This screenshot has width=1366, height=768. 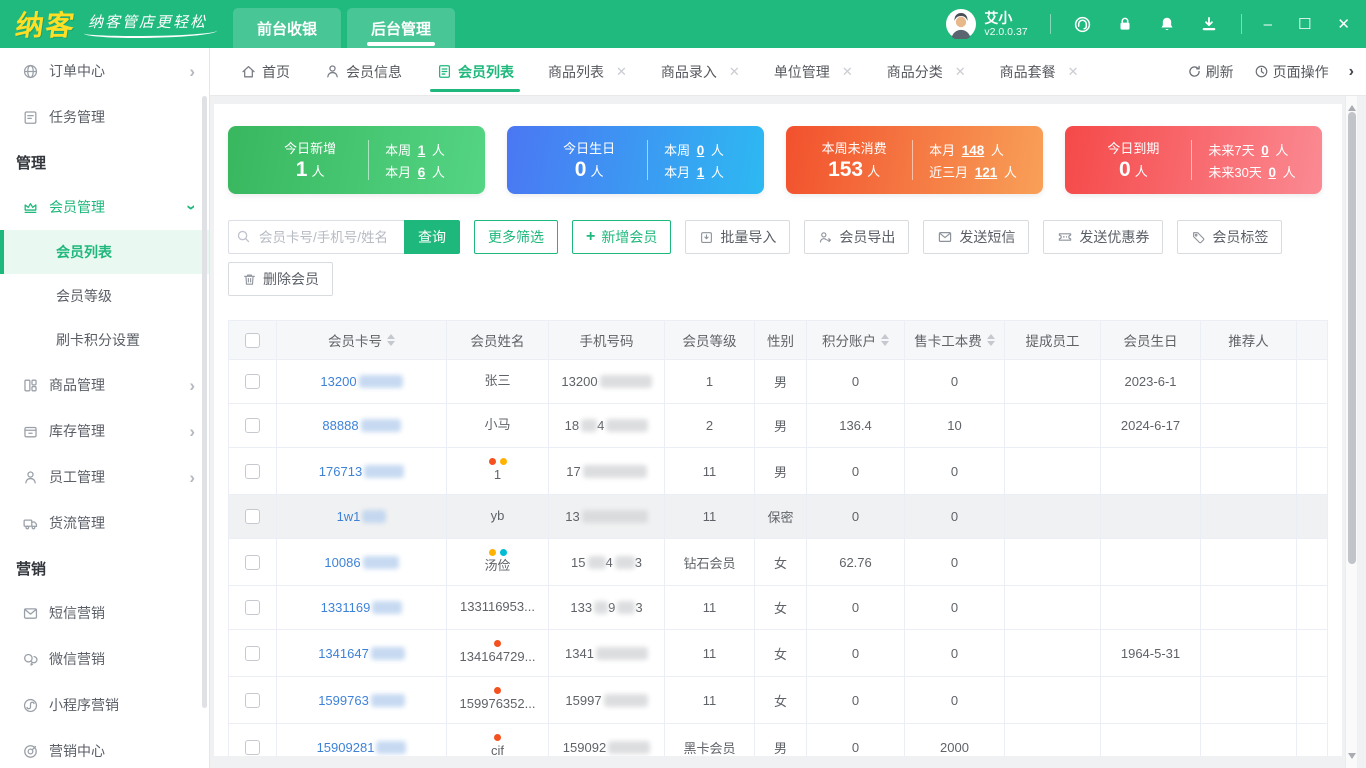 What do you see at coordinates (1251, 149) in the screenshot?
I see `stat-line: 未来7天 0 人` at bounding box center [1251, 149].